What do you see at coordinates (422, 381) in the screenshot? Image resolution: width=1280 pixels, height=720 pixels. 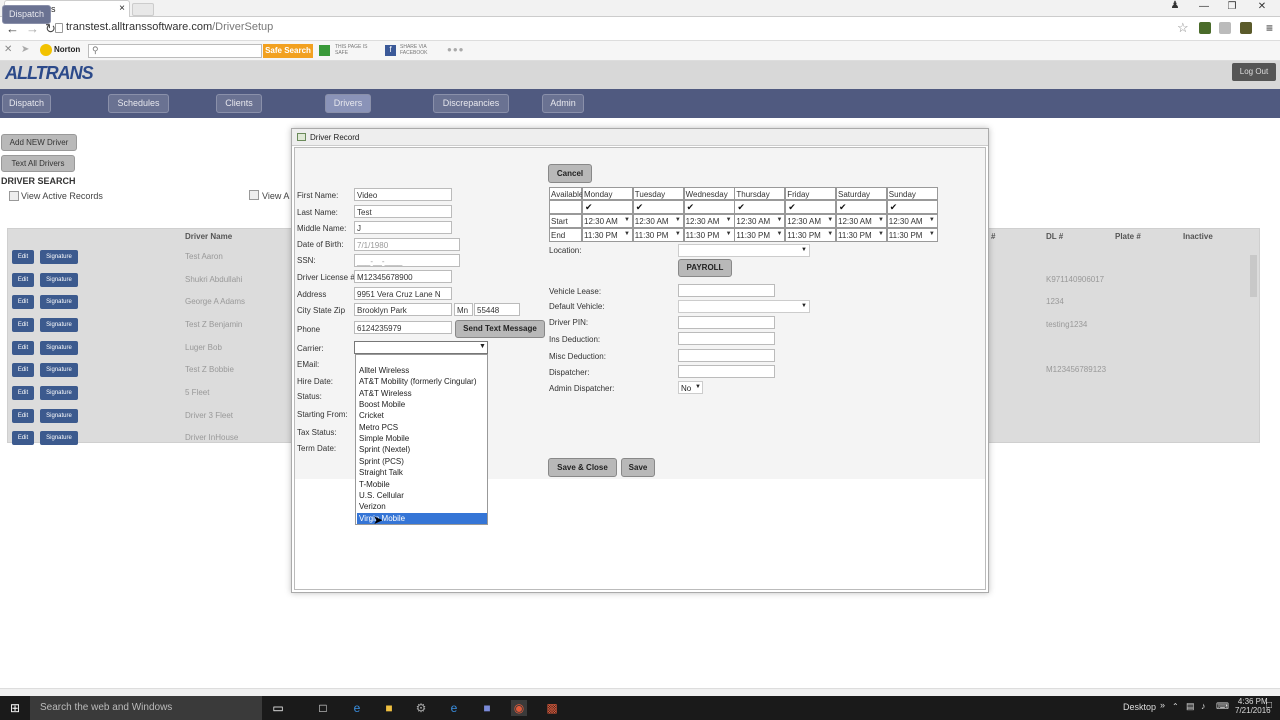 I see `carrier-option: AT&T Mobility (formerly Cingular)` at bounding box center [422, 381].